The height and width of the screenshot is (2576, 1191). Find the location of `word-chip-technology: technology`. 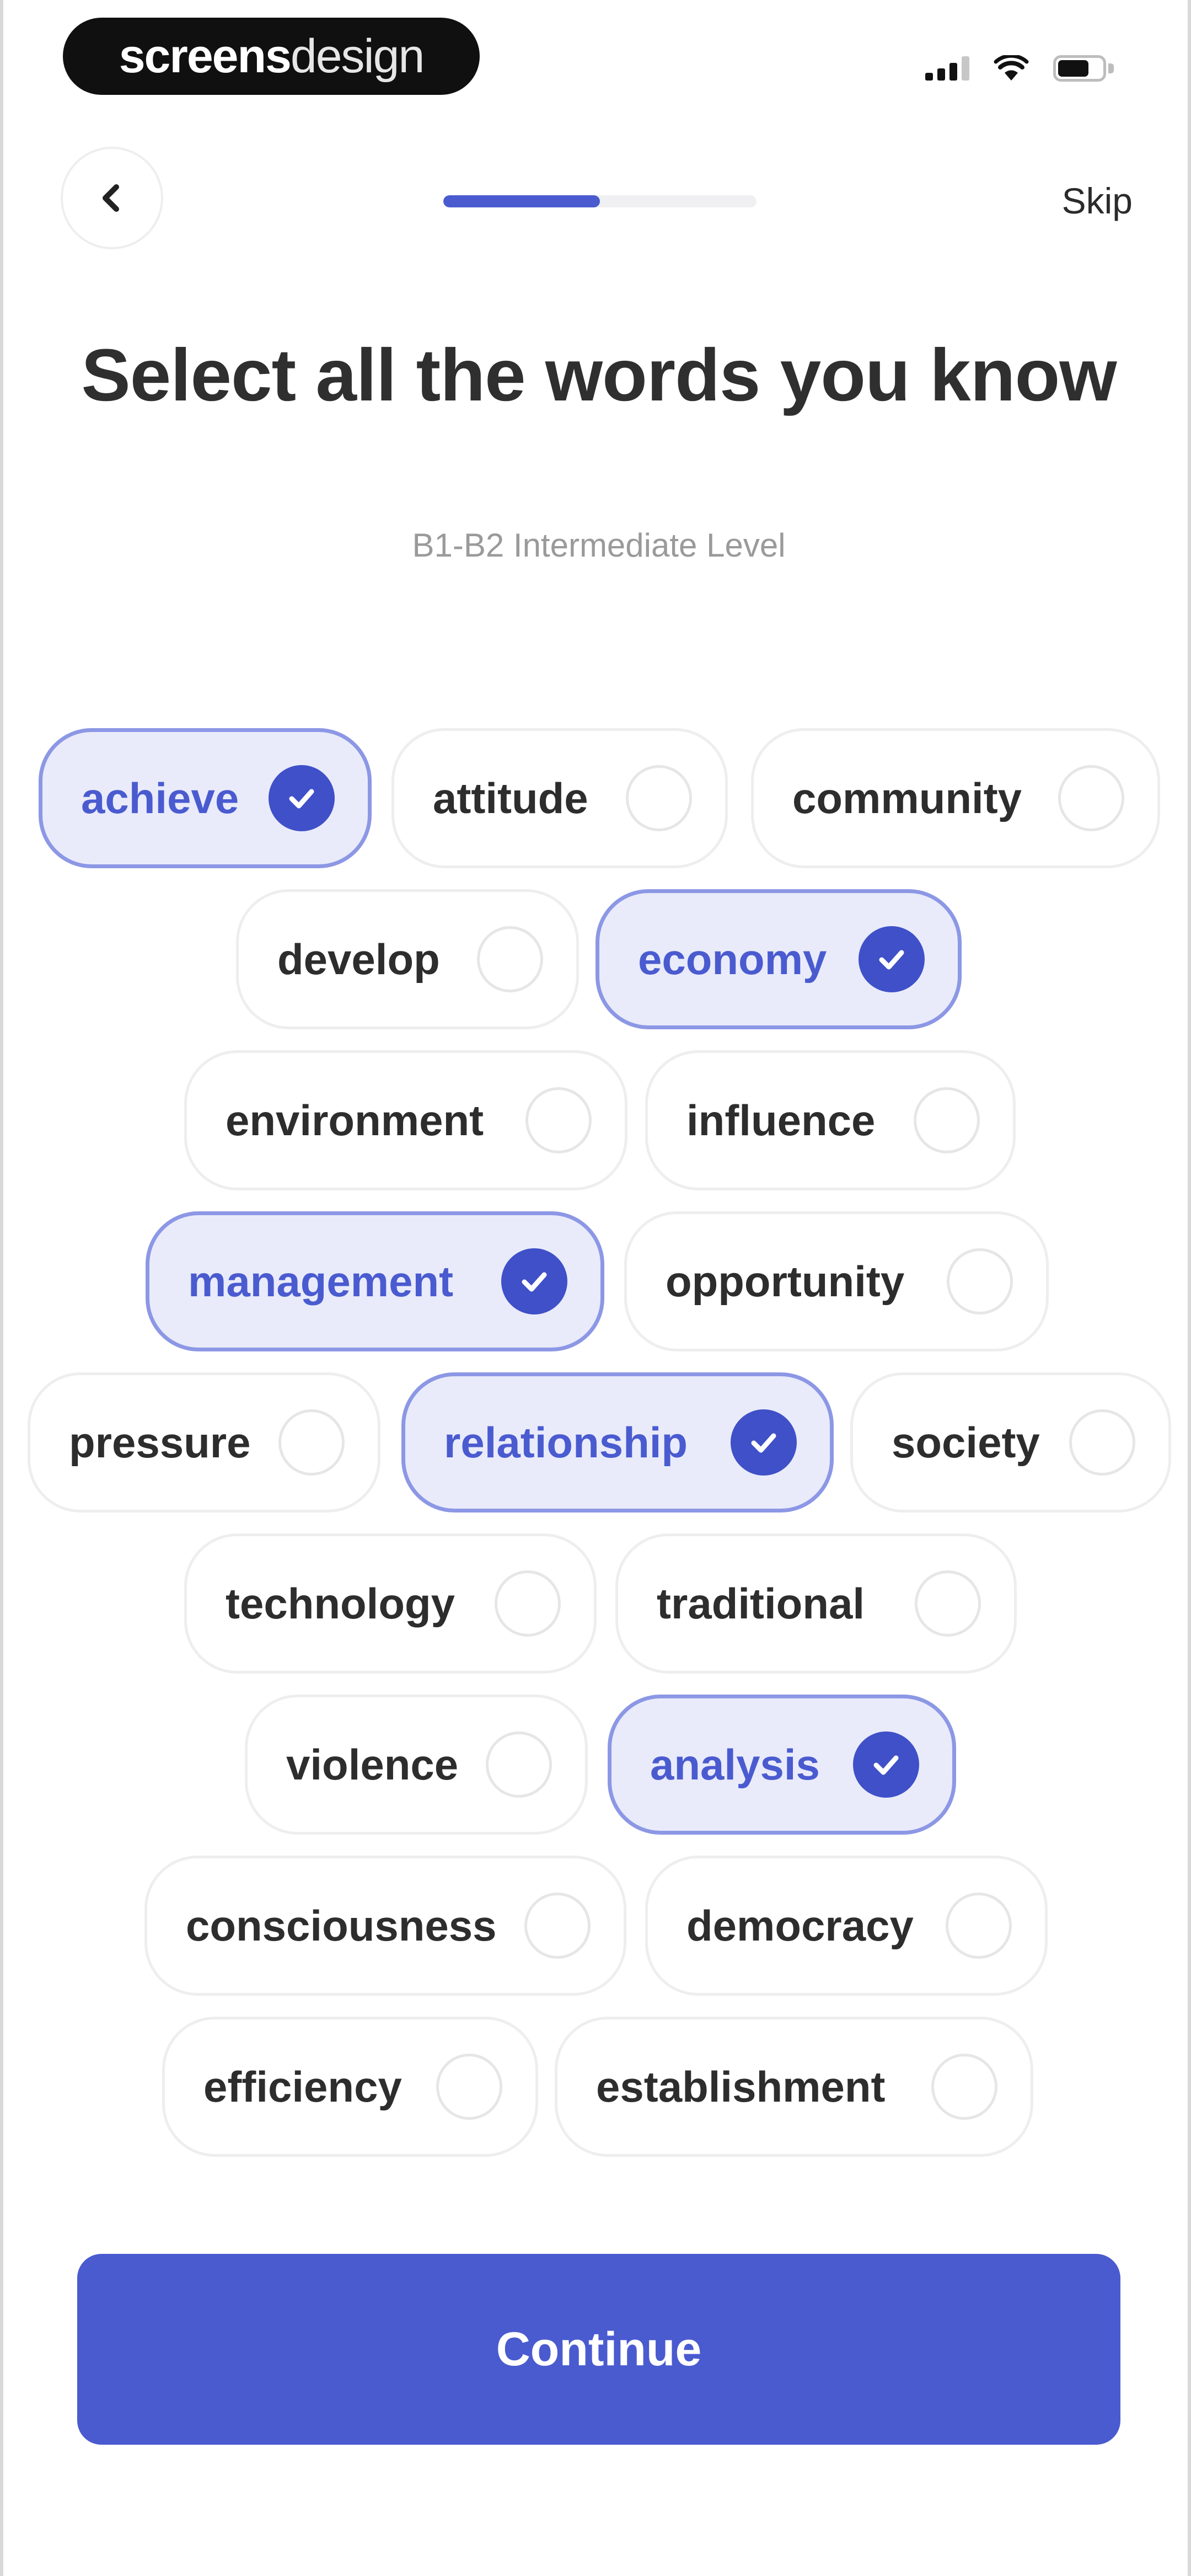

word-chip-technology: technology is located at coordinates (390, 1603).